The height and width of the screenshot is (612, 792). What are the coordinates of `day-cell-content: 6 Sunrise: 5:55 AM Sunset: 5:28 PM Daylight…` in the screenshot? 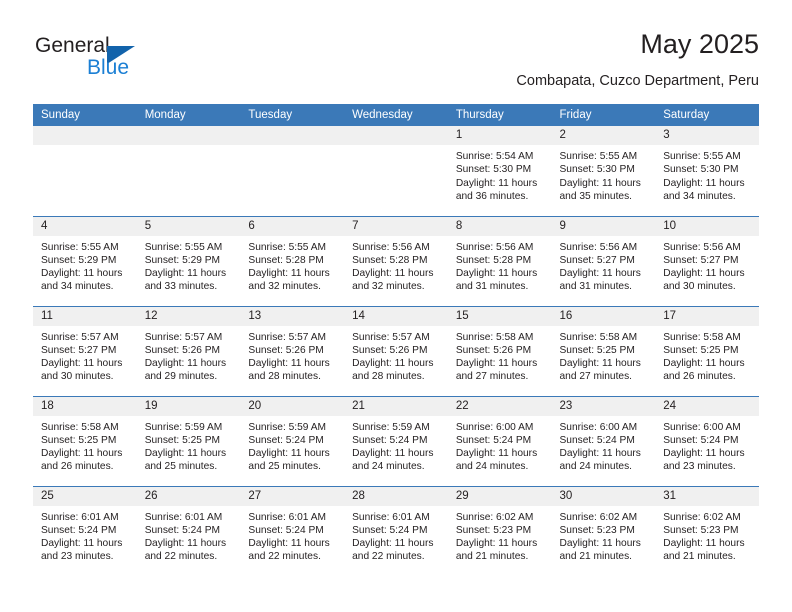 It's located at (292, 261).